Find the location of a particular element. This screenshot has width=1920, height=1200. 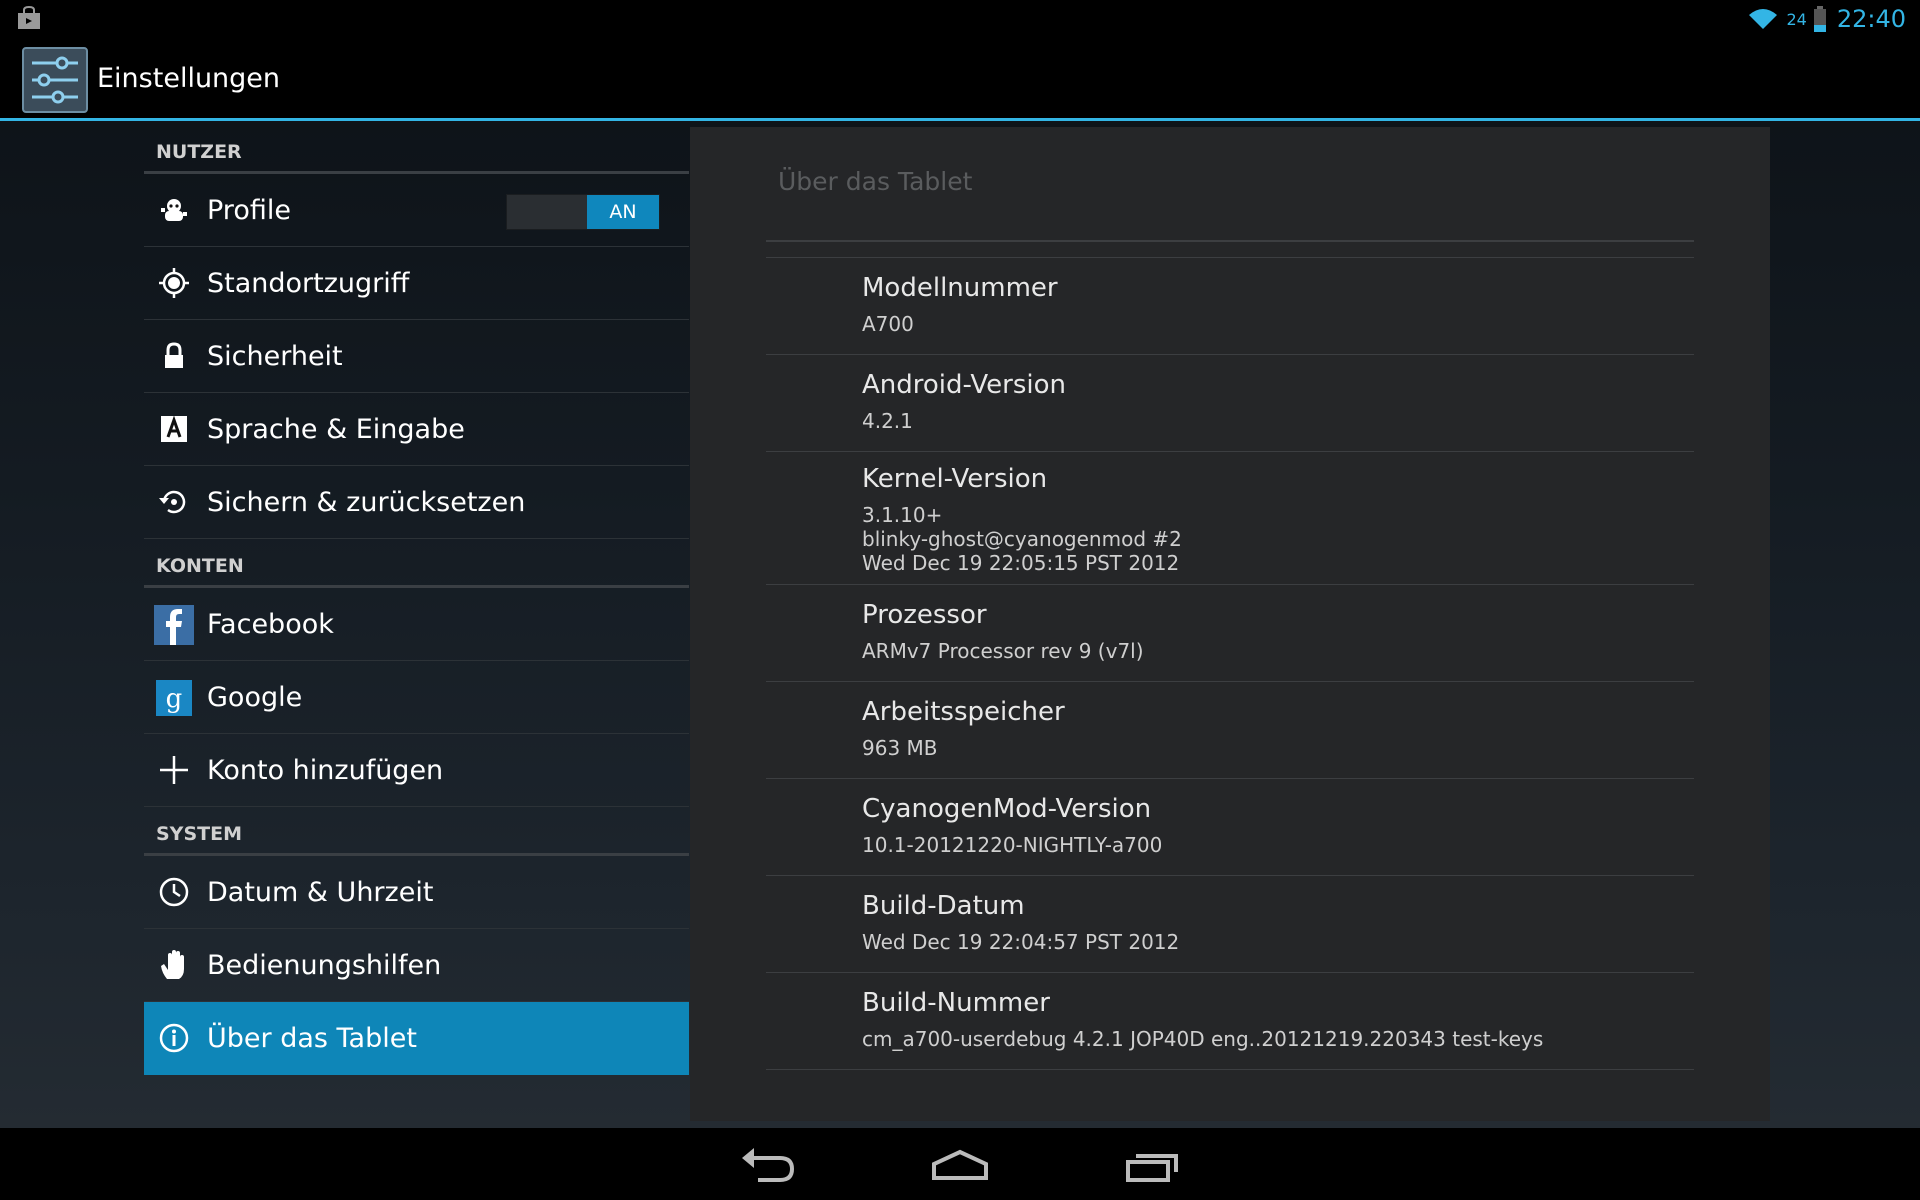

clock-time: 22:40 is located at coordinates (1871, 19).